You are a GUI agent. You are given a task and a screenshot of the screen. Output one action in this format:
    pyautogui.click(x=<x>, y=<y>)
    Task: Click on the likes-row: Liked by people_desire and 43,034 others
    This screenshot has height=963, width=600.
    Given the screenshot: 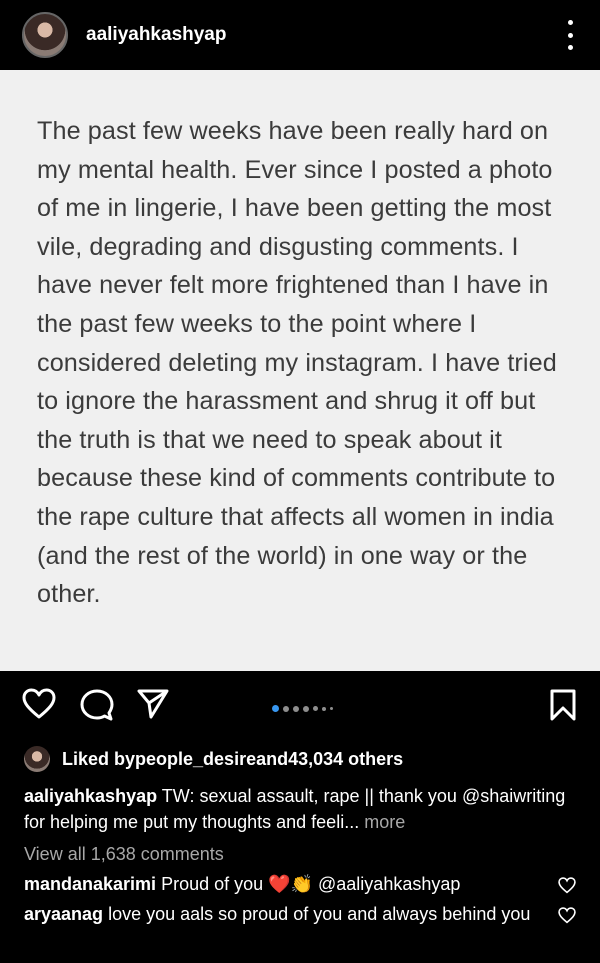 What is the action you would take?
    pyautogui.click(x=300, y=759)
    